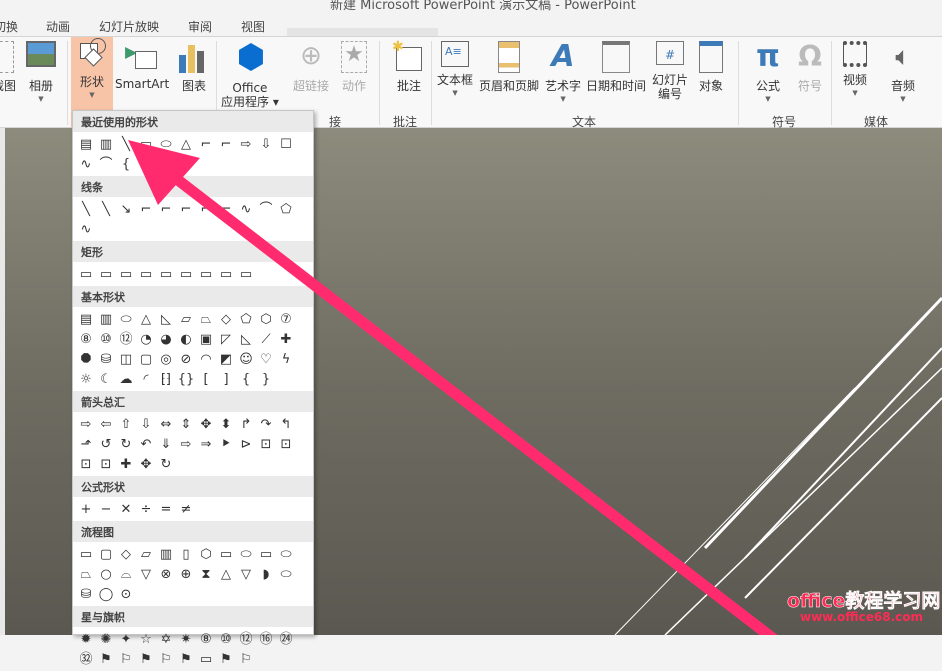  What do you see at coordinates (86, 659) in the screenshot?
I see `shape-item: ㉜` at bounding box center [86, 659].